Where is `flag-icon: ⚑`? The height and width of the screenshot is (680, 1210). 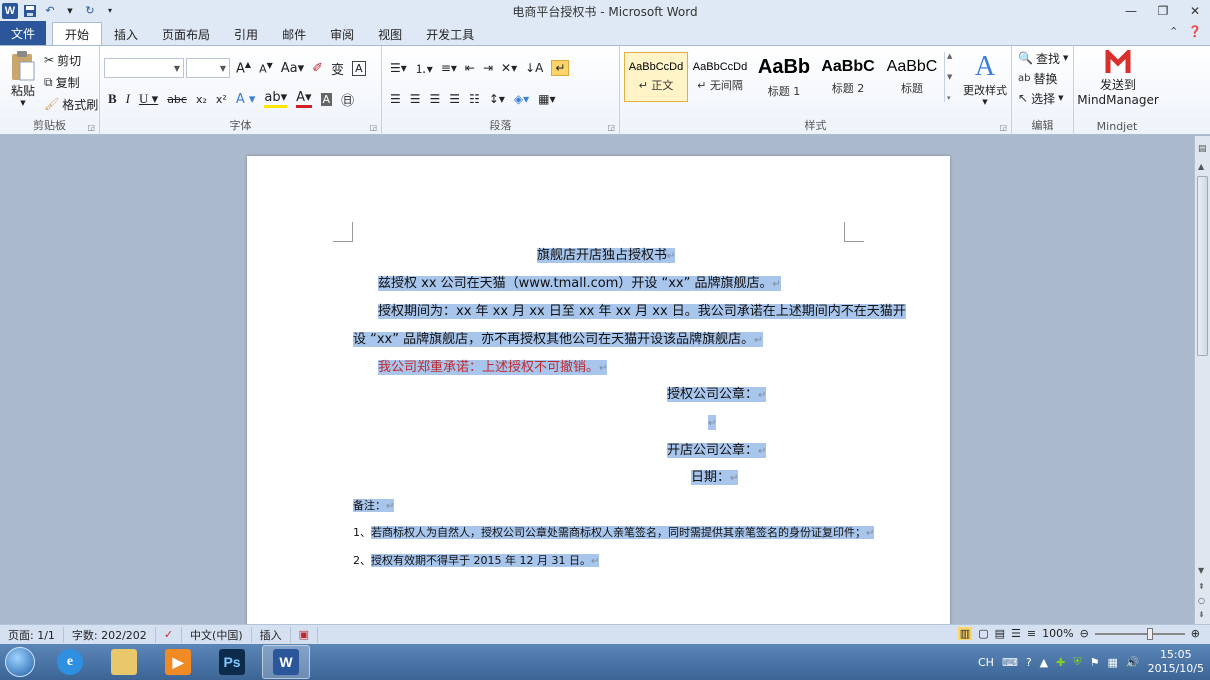
flag-icon: ⚑ is located at coordinates (1095, 662).